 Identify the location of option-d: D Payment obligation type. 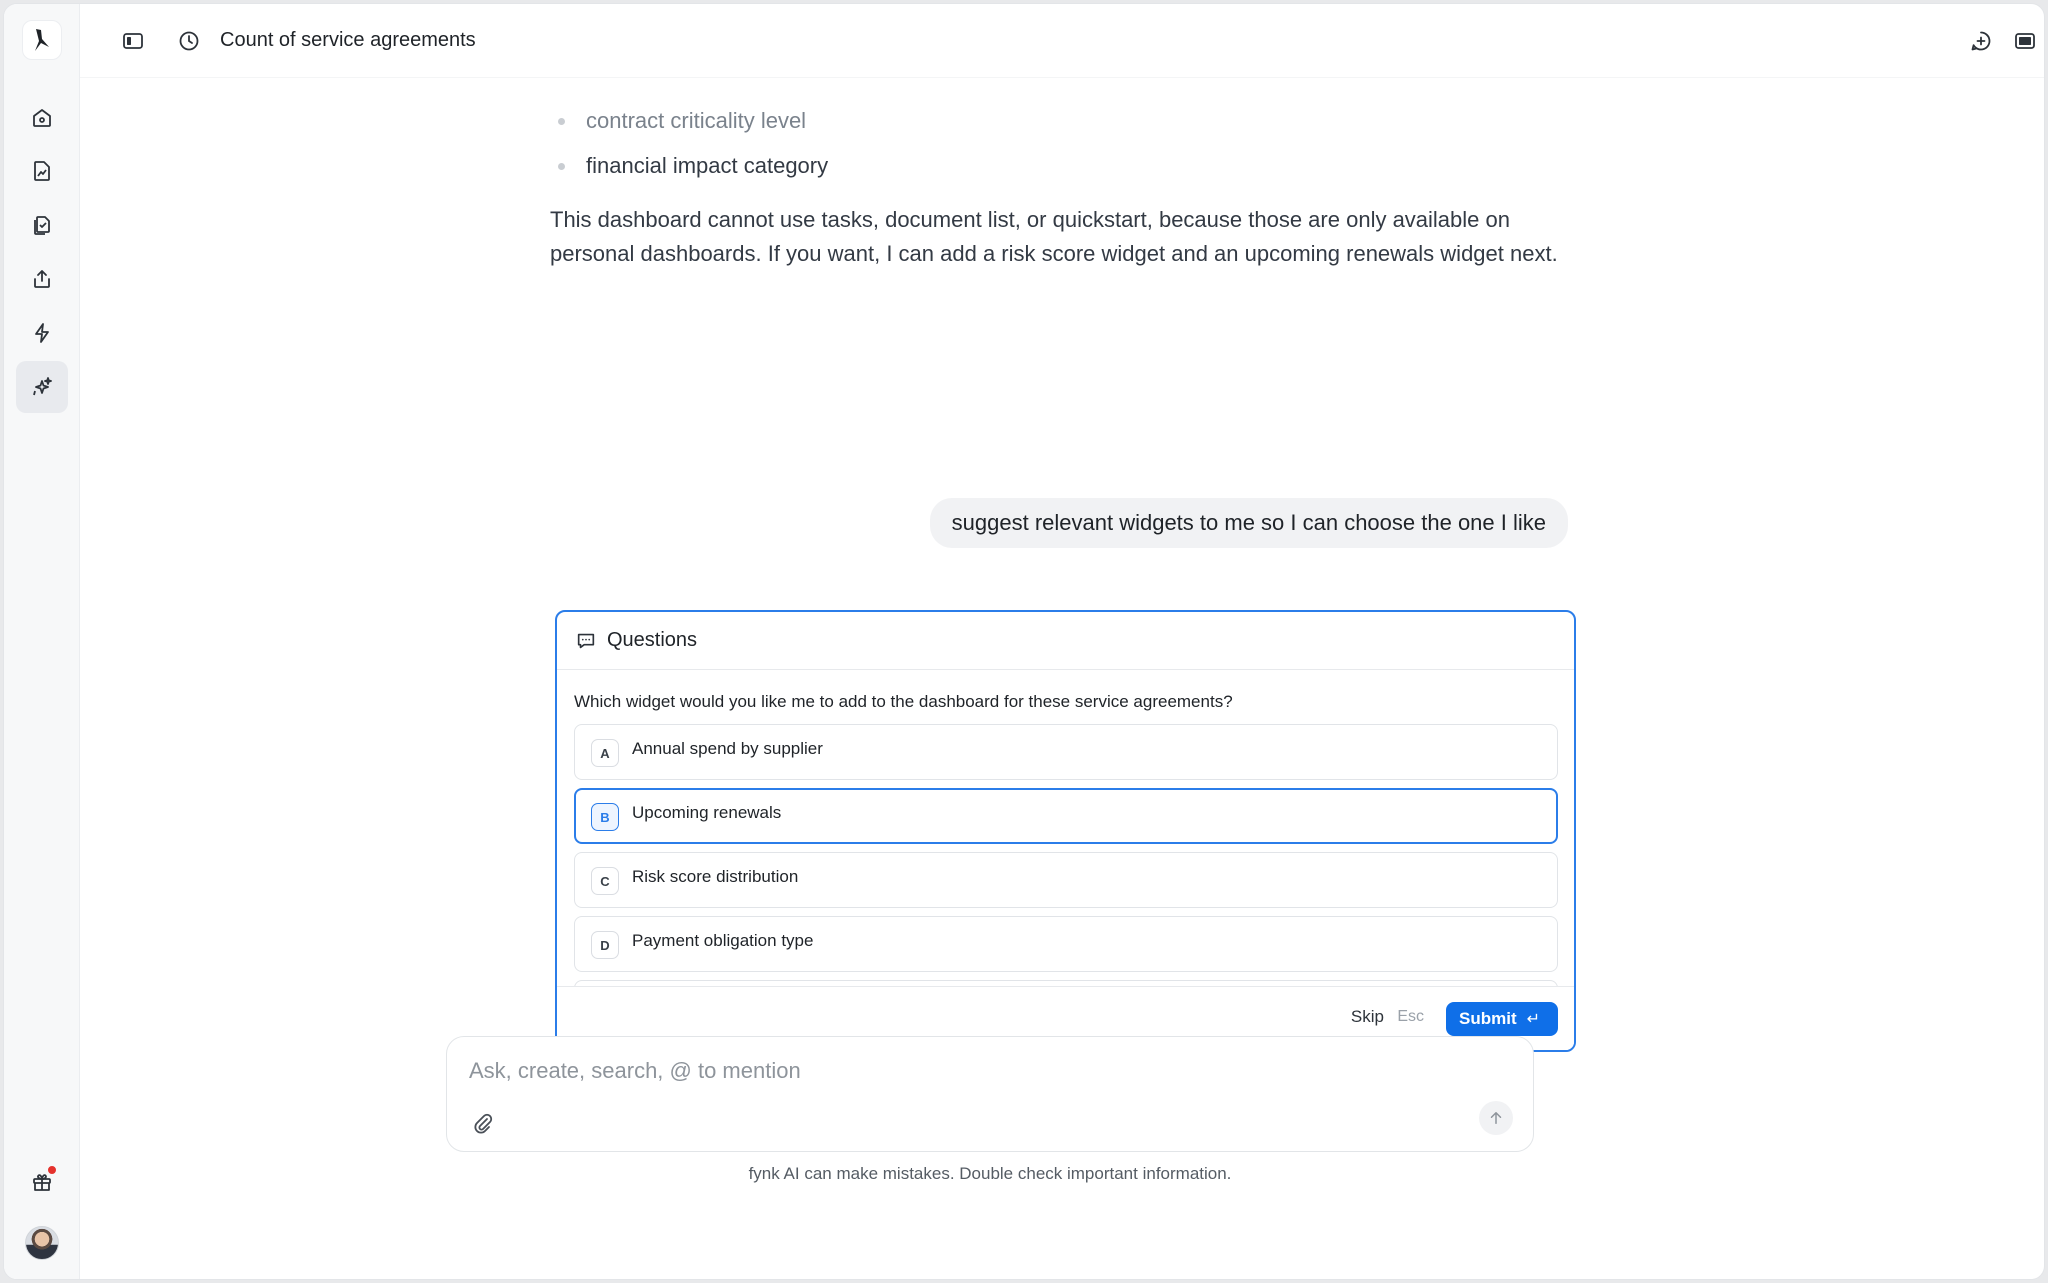
(1066, 944).